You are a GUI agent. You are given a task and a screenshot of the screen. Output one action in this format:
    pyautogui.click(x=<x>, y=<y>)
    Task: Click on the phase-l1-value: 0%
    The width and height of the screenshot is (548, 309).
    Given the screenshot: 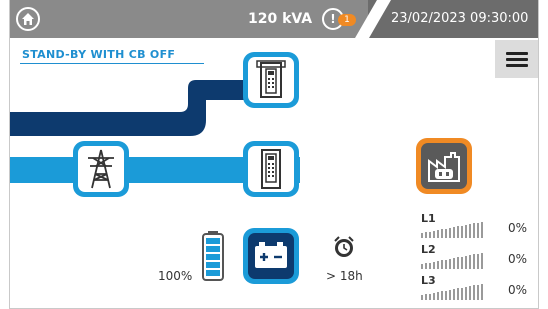 What is the action you would take?
    pyautogui.click(x=518, y=228)
    